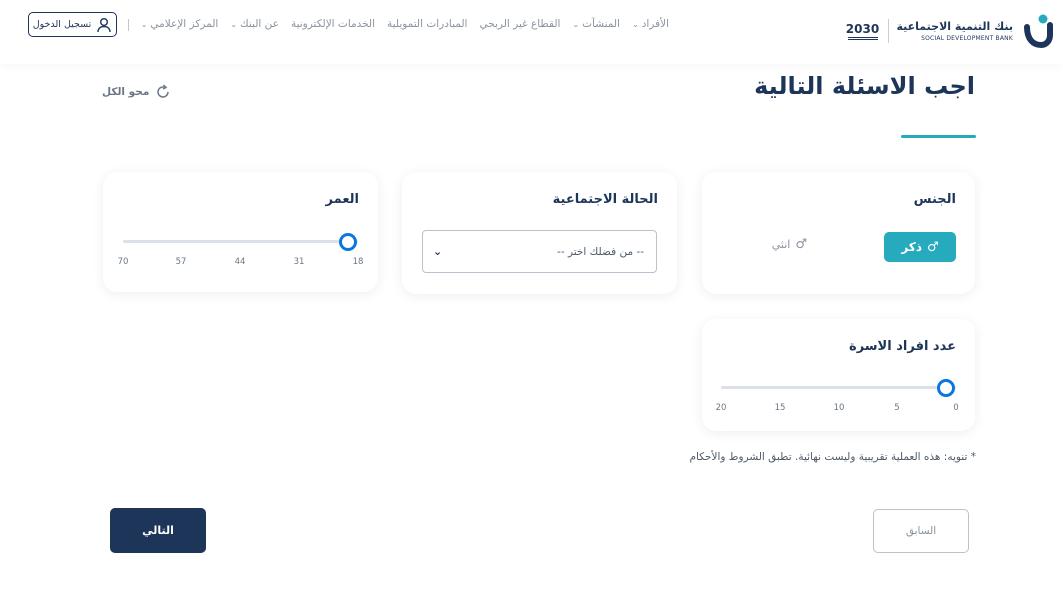 The height and width of the screenshot is (592, 1063). I want to click on nav-media-center: المركز الإعلامي ⌄, so click(180, 24).